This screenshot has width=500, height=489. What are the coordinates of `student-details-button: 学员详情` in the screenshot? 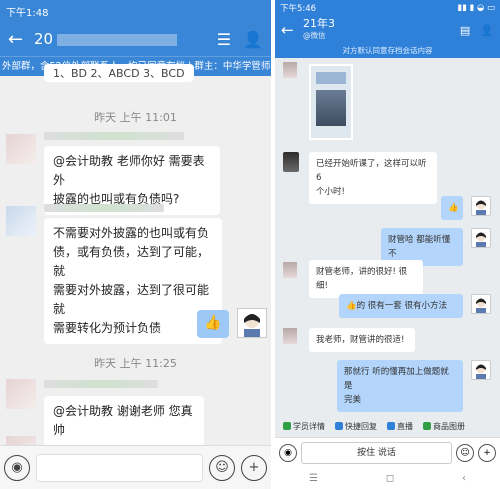 It's located at (304, 426).